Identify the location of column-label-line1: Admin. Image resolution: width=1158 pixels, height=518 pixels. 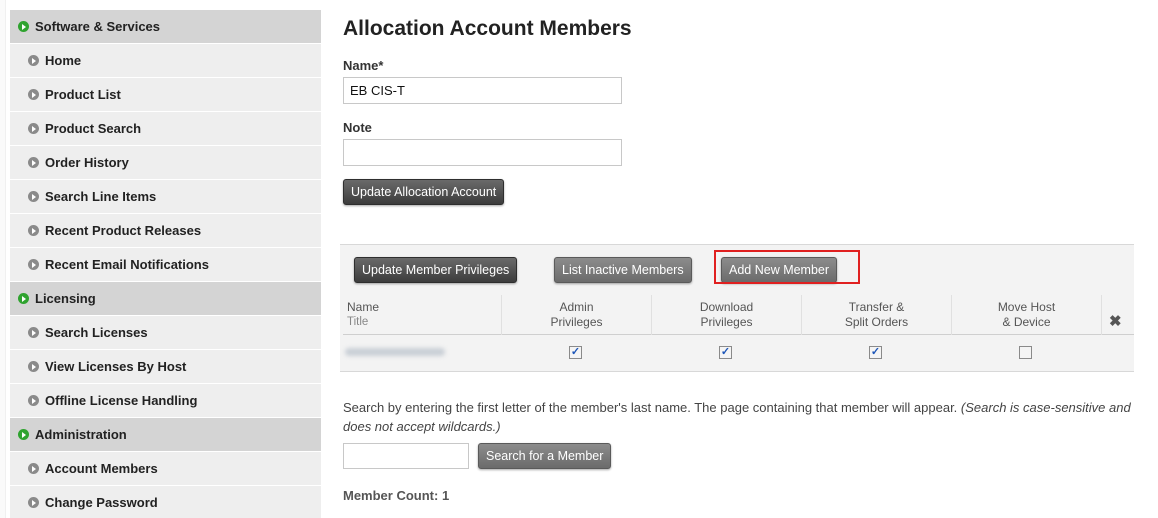
(576, 307).